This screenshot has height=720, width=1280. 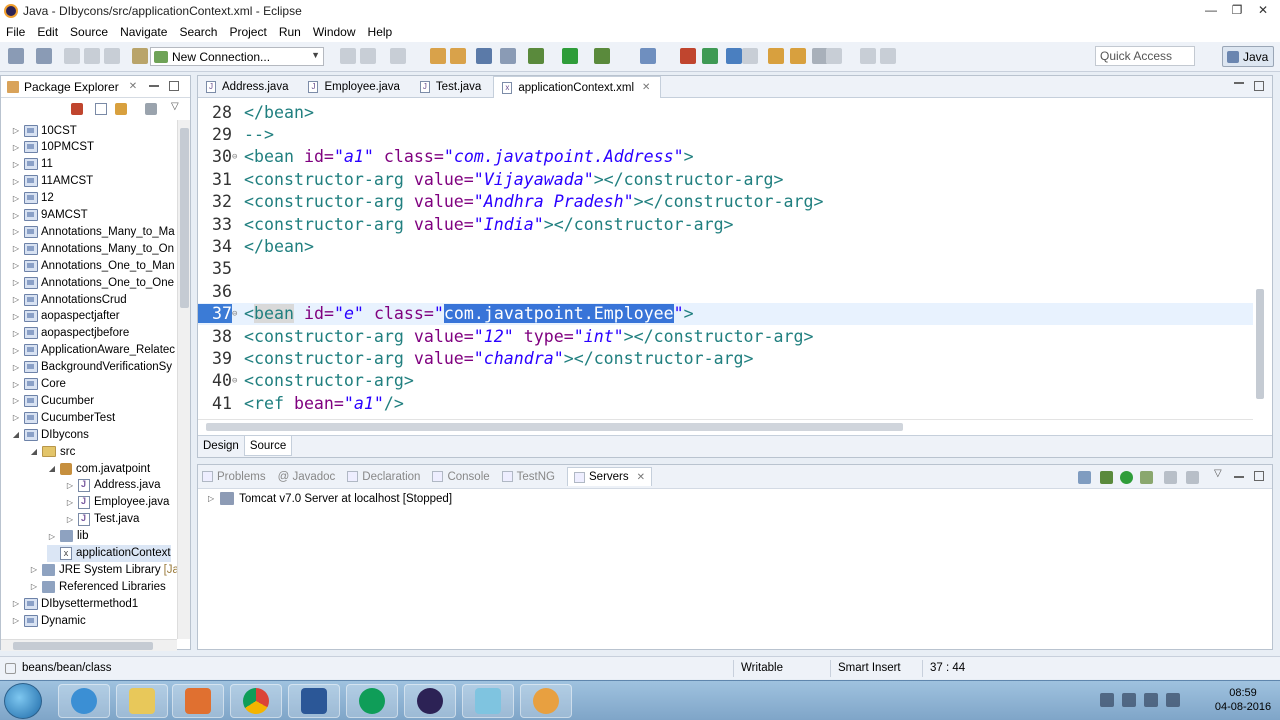 I want to click on tray-arrow-icon, so click(x=1107, y=700).